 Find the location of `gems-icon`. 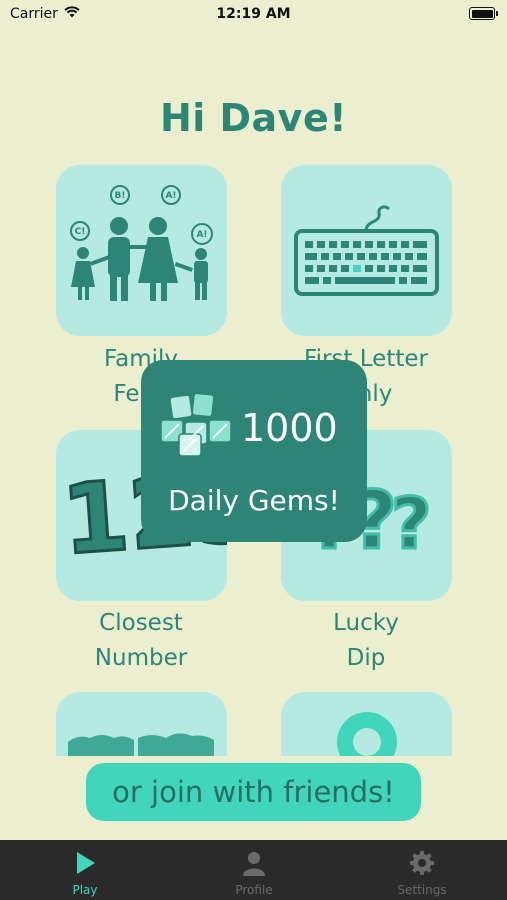

gems-icon is located at coordinates (196, 424).